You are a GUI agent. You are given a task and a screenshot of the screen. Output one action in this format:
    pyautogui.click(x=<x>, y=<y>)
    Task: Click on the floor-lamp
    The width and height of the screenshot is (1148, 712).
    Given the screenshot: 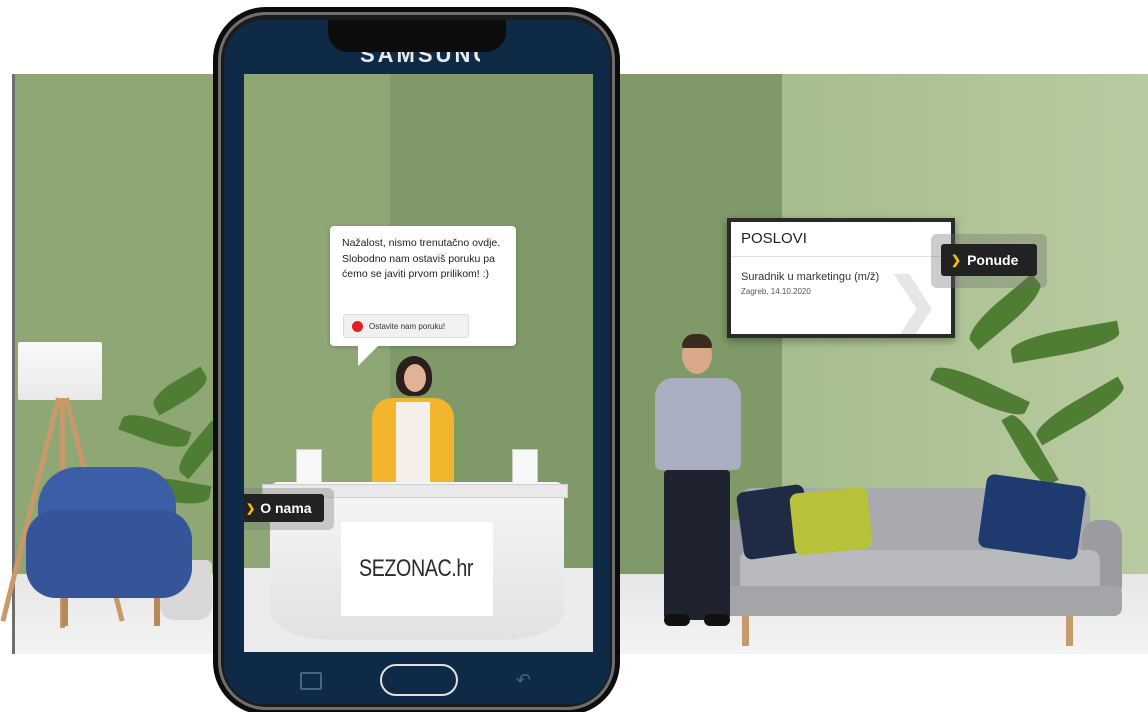 What is the action you would take?
    pyautogui.click(x=60, y=371)
    